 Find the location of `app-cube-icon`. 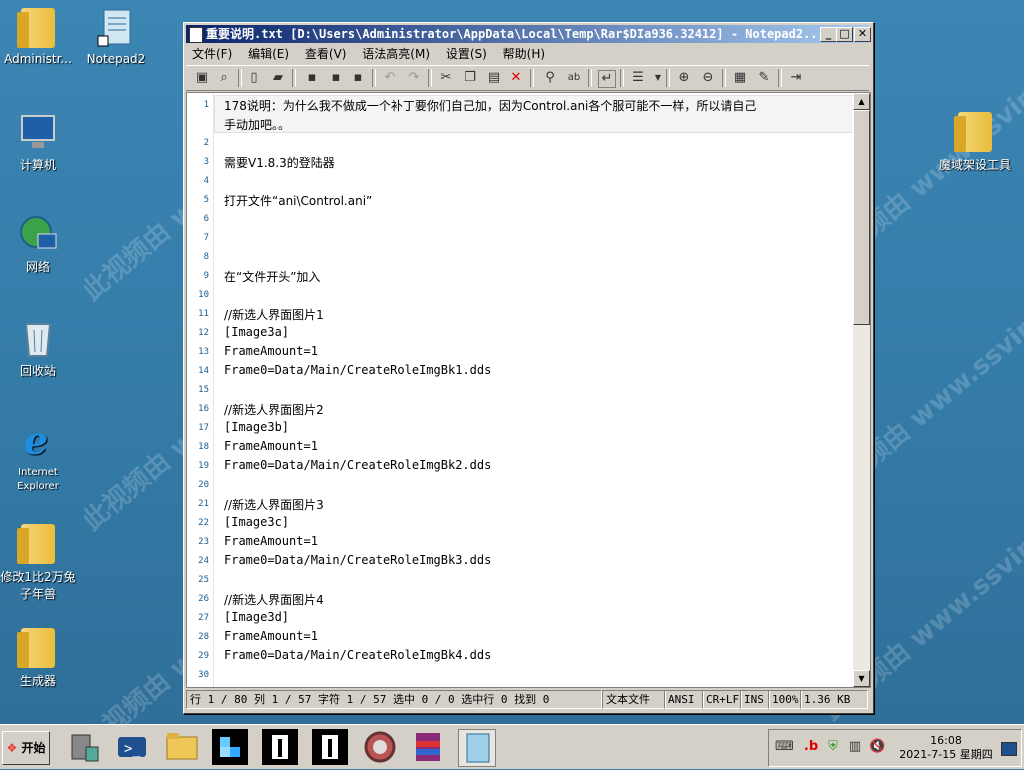

app-cube-icon is located at coordinates (230, 747).